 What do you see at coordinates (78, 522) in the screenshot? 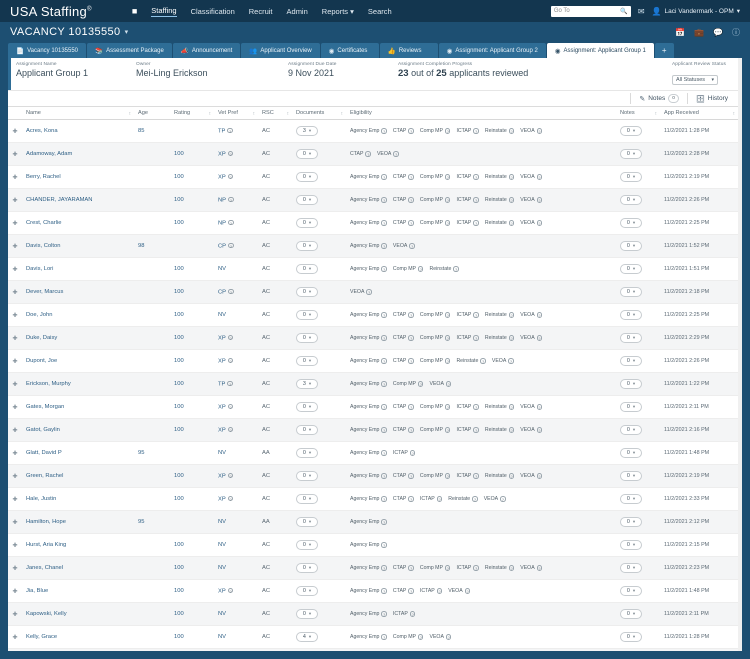
I see `applicant-name-cell: Hamilton, Hope` at bounding box center [78, 522].